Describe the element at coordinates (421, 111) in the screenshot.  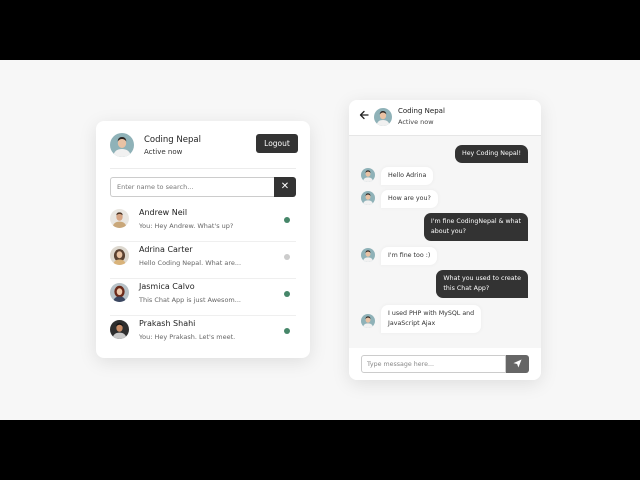
I see `chat-contact-name: Coding Nepal` at that location.